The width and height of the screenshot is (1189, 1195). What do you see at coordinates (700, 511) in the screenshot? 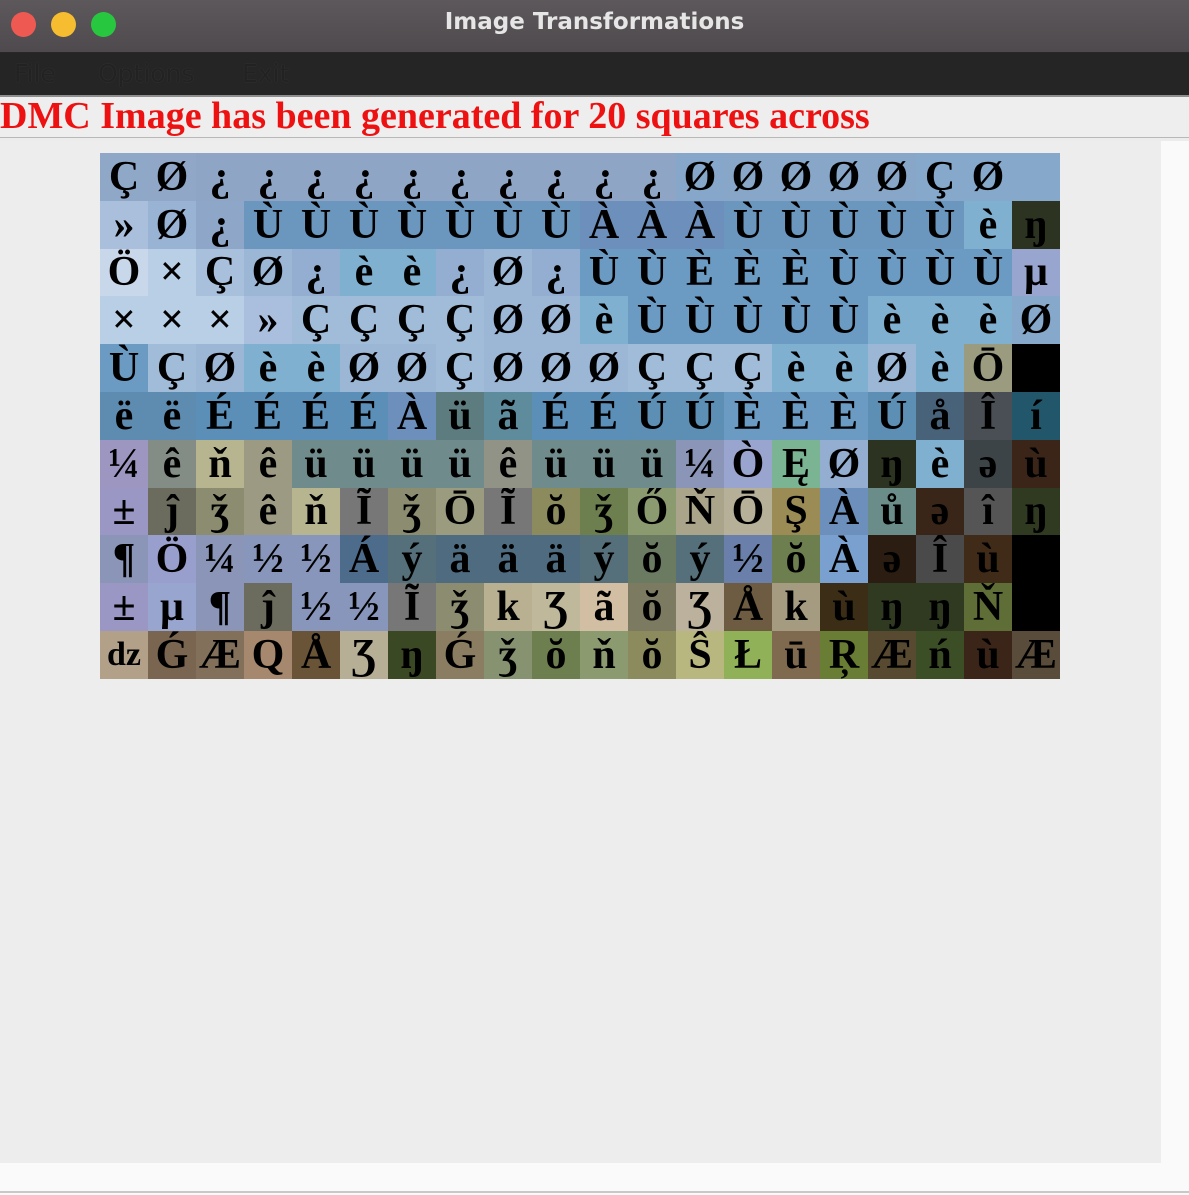
I see `mosaic-cell: Ň` at bounding box center [700, 511].